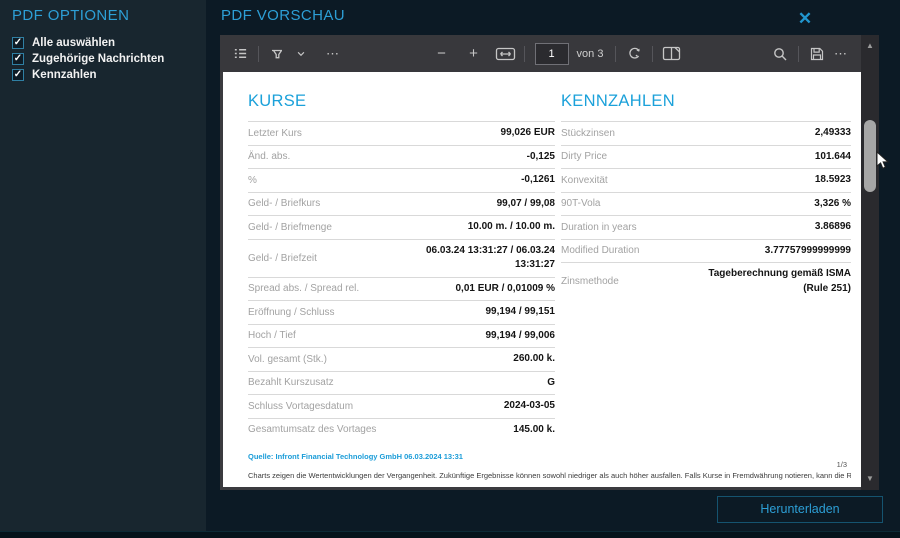  I want to click on table-row: Dirty Price 101.644, so click(706, 156).